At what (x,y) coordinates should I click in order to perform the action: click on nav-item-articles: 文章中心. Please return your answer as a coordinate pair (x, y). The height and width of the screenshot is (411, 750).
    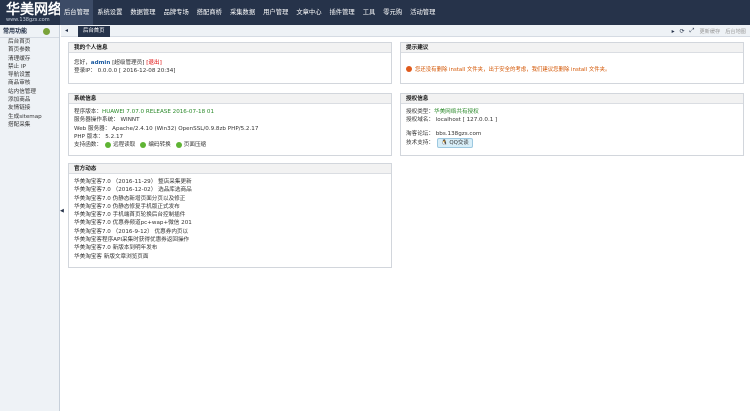
    Looking at the image, I should click on (308, 12).